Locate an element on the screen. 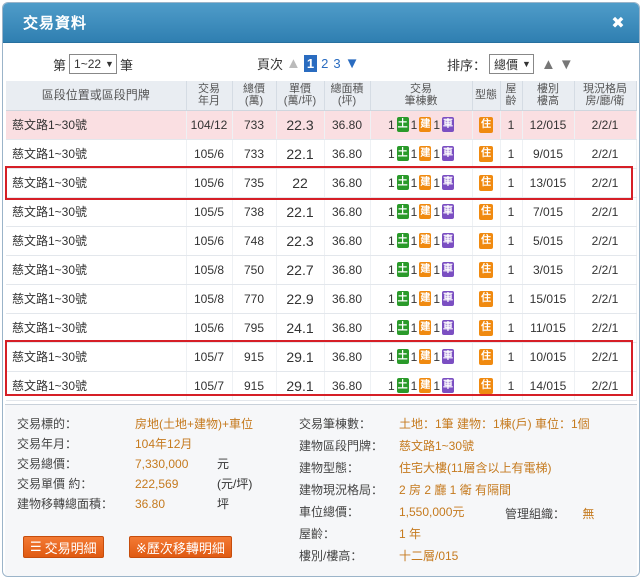 This screenshot has width=642, height=579. detail-value: 222,569 is located at coordinates (157, 484).